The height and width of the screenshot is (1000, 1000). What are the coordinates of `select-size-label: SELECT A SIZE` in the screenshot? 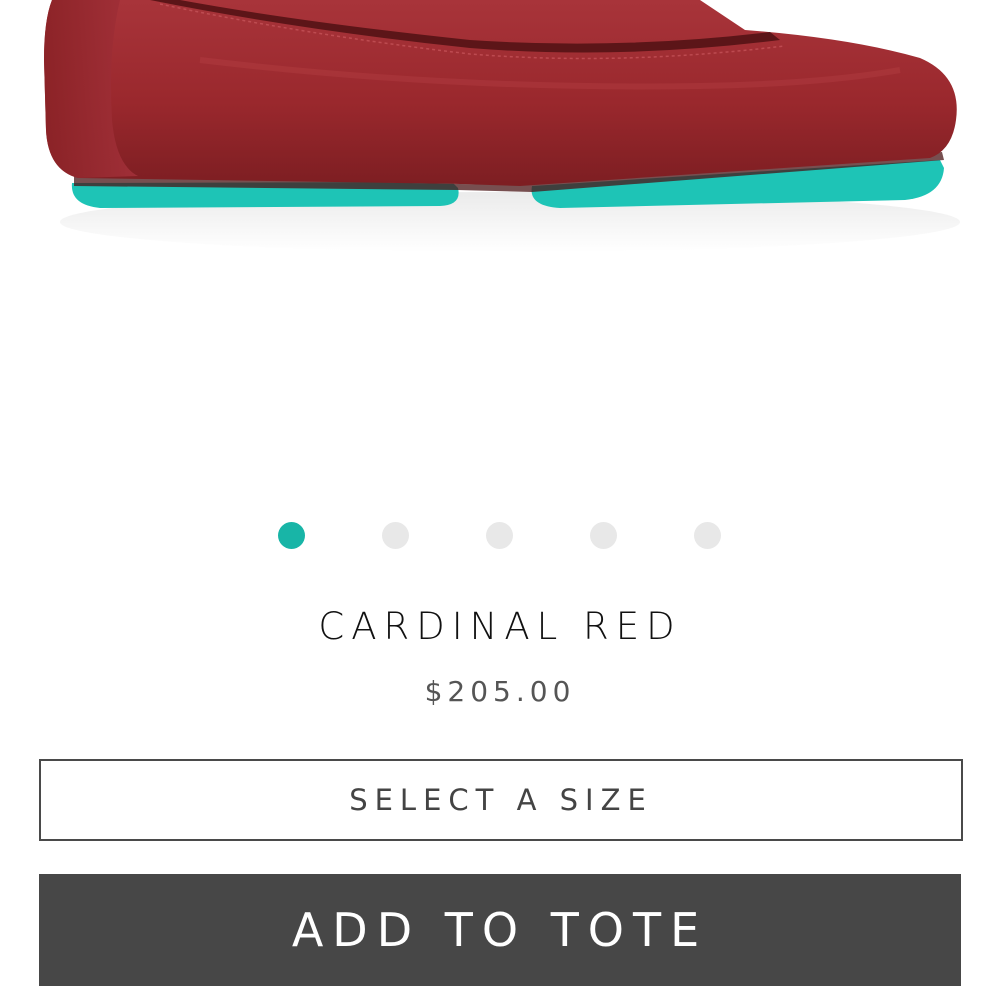 It's located at (501, 800).